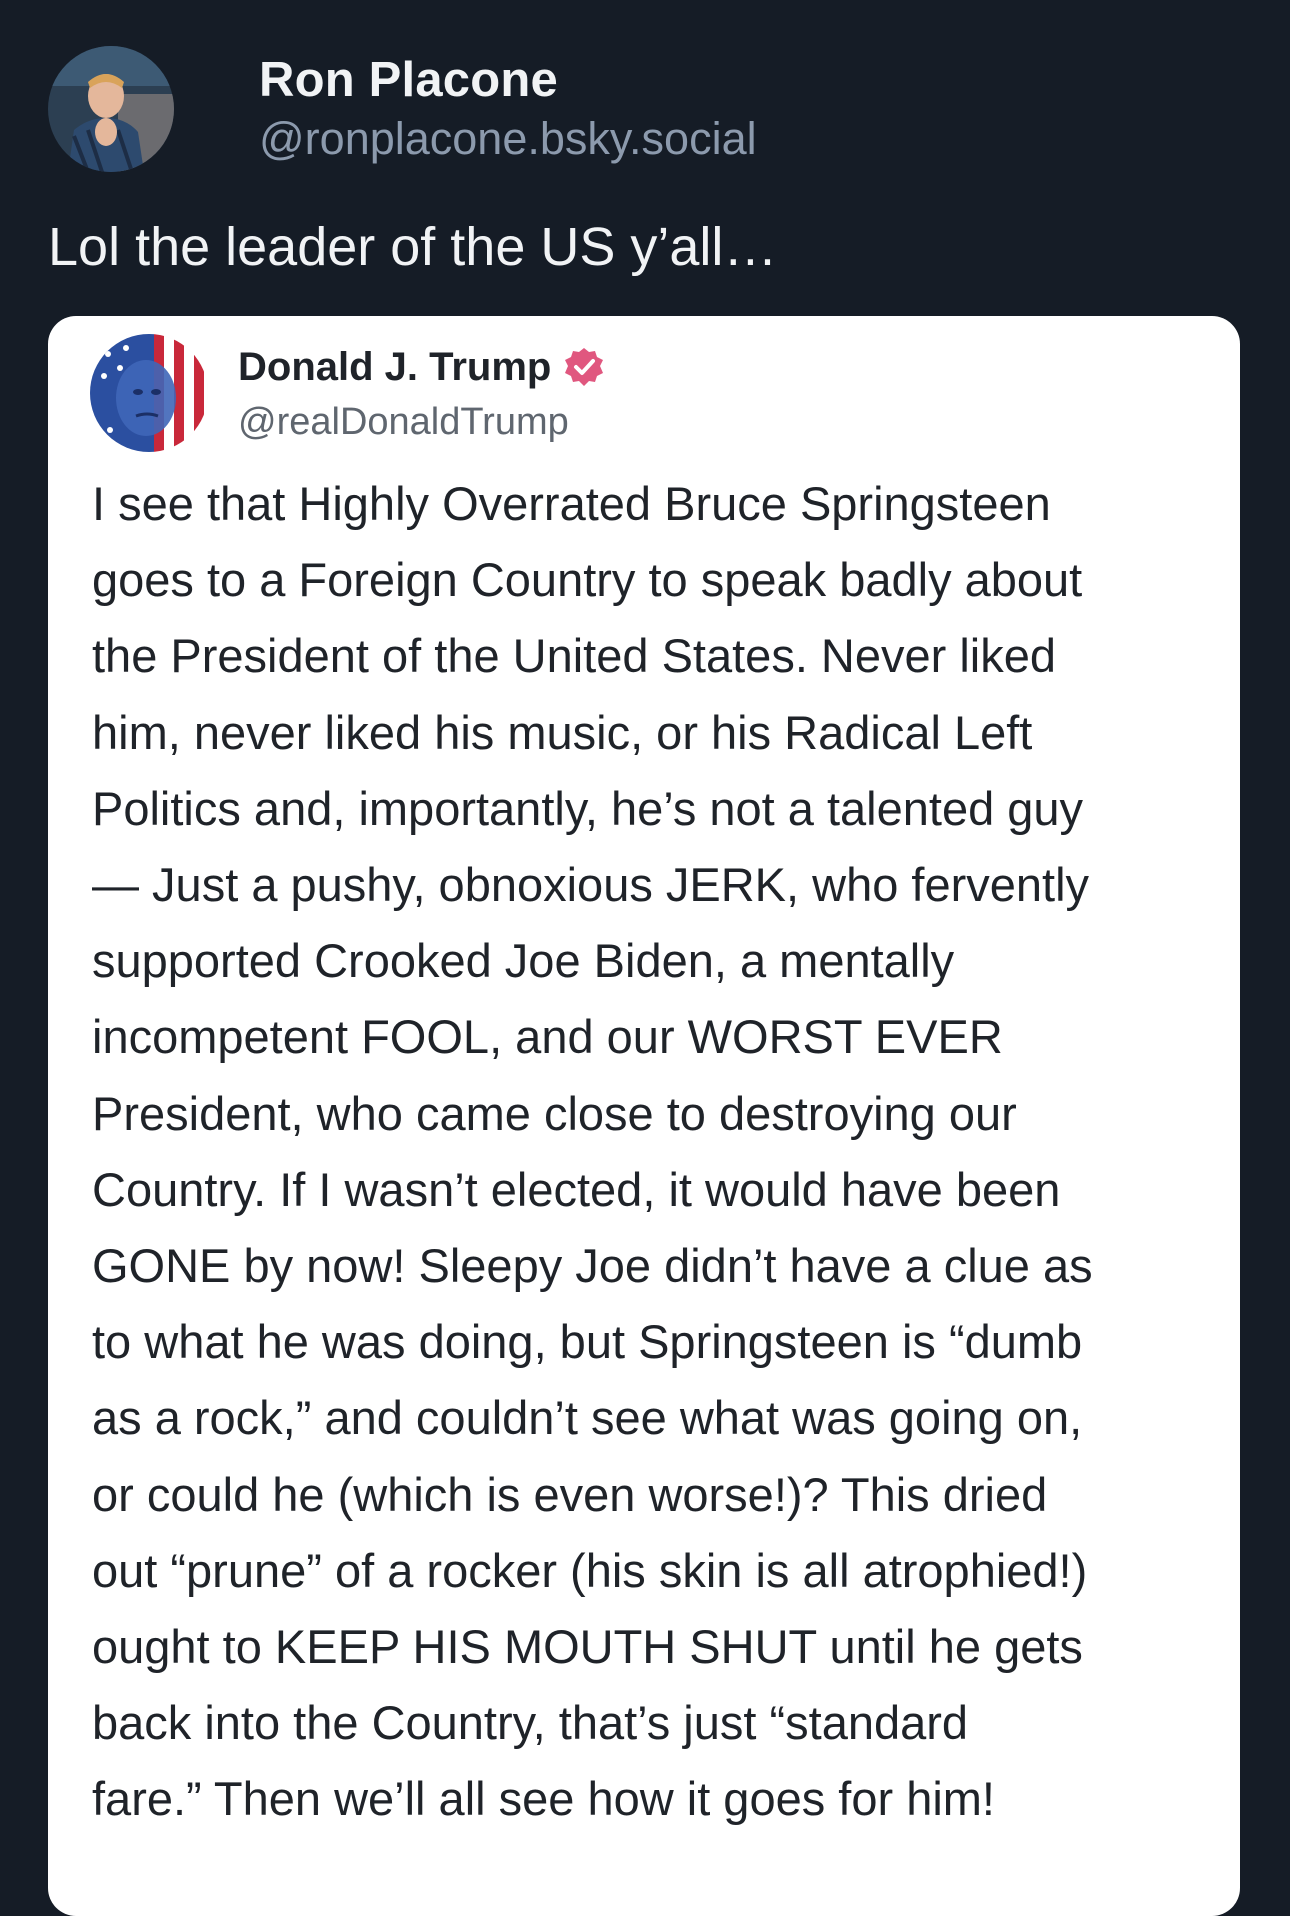 This screenshot has height=1916, width=1290. I want to click on quoted-author-handle: @realDonaldTrump, so click(403, 422).